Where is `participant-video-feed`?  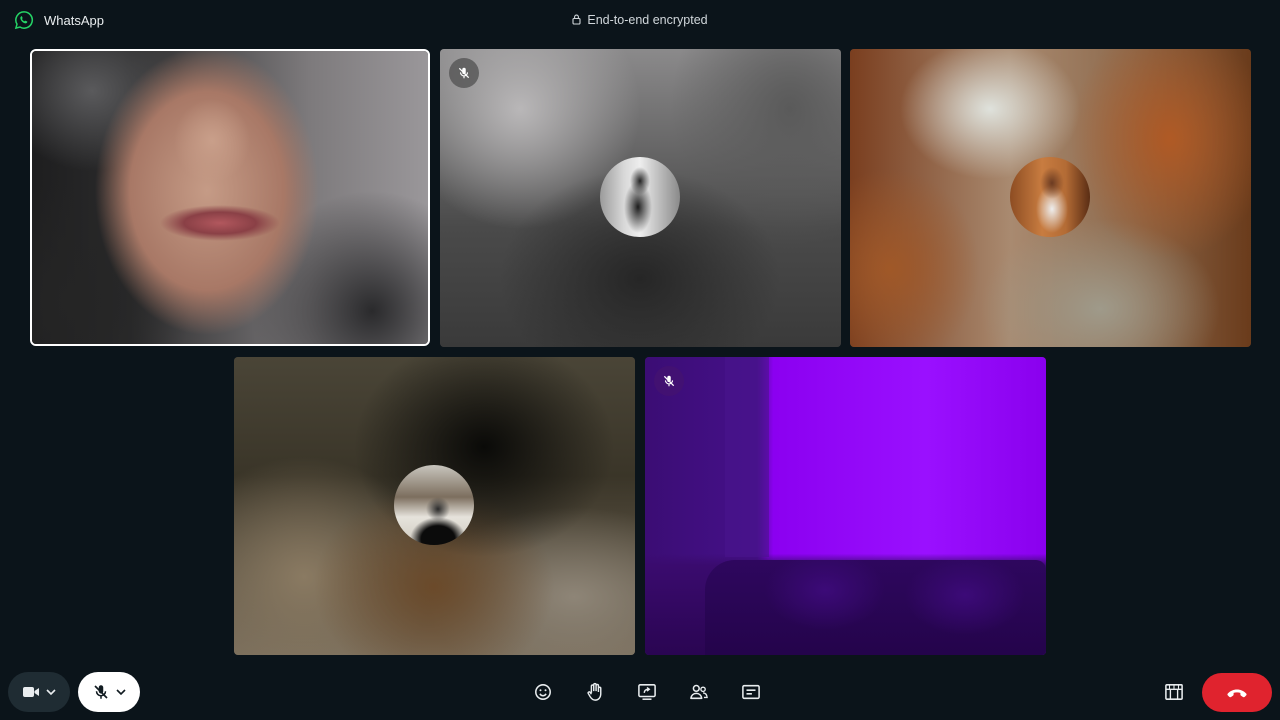
participant-video-feed is located at coordinates (845, 506).